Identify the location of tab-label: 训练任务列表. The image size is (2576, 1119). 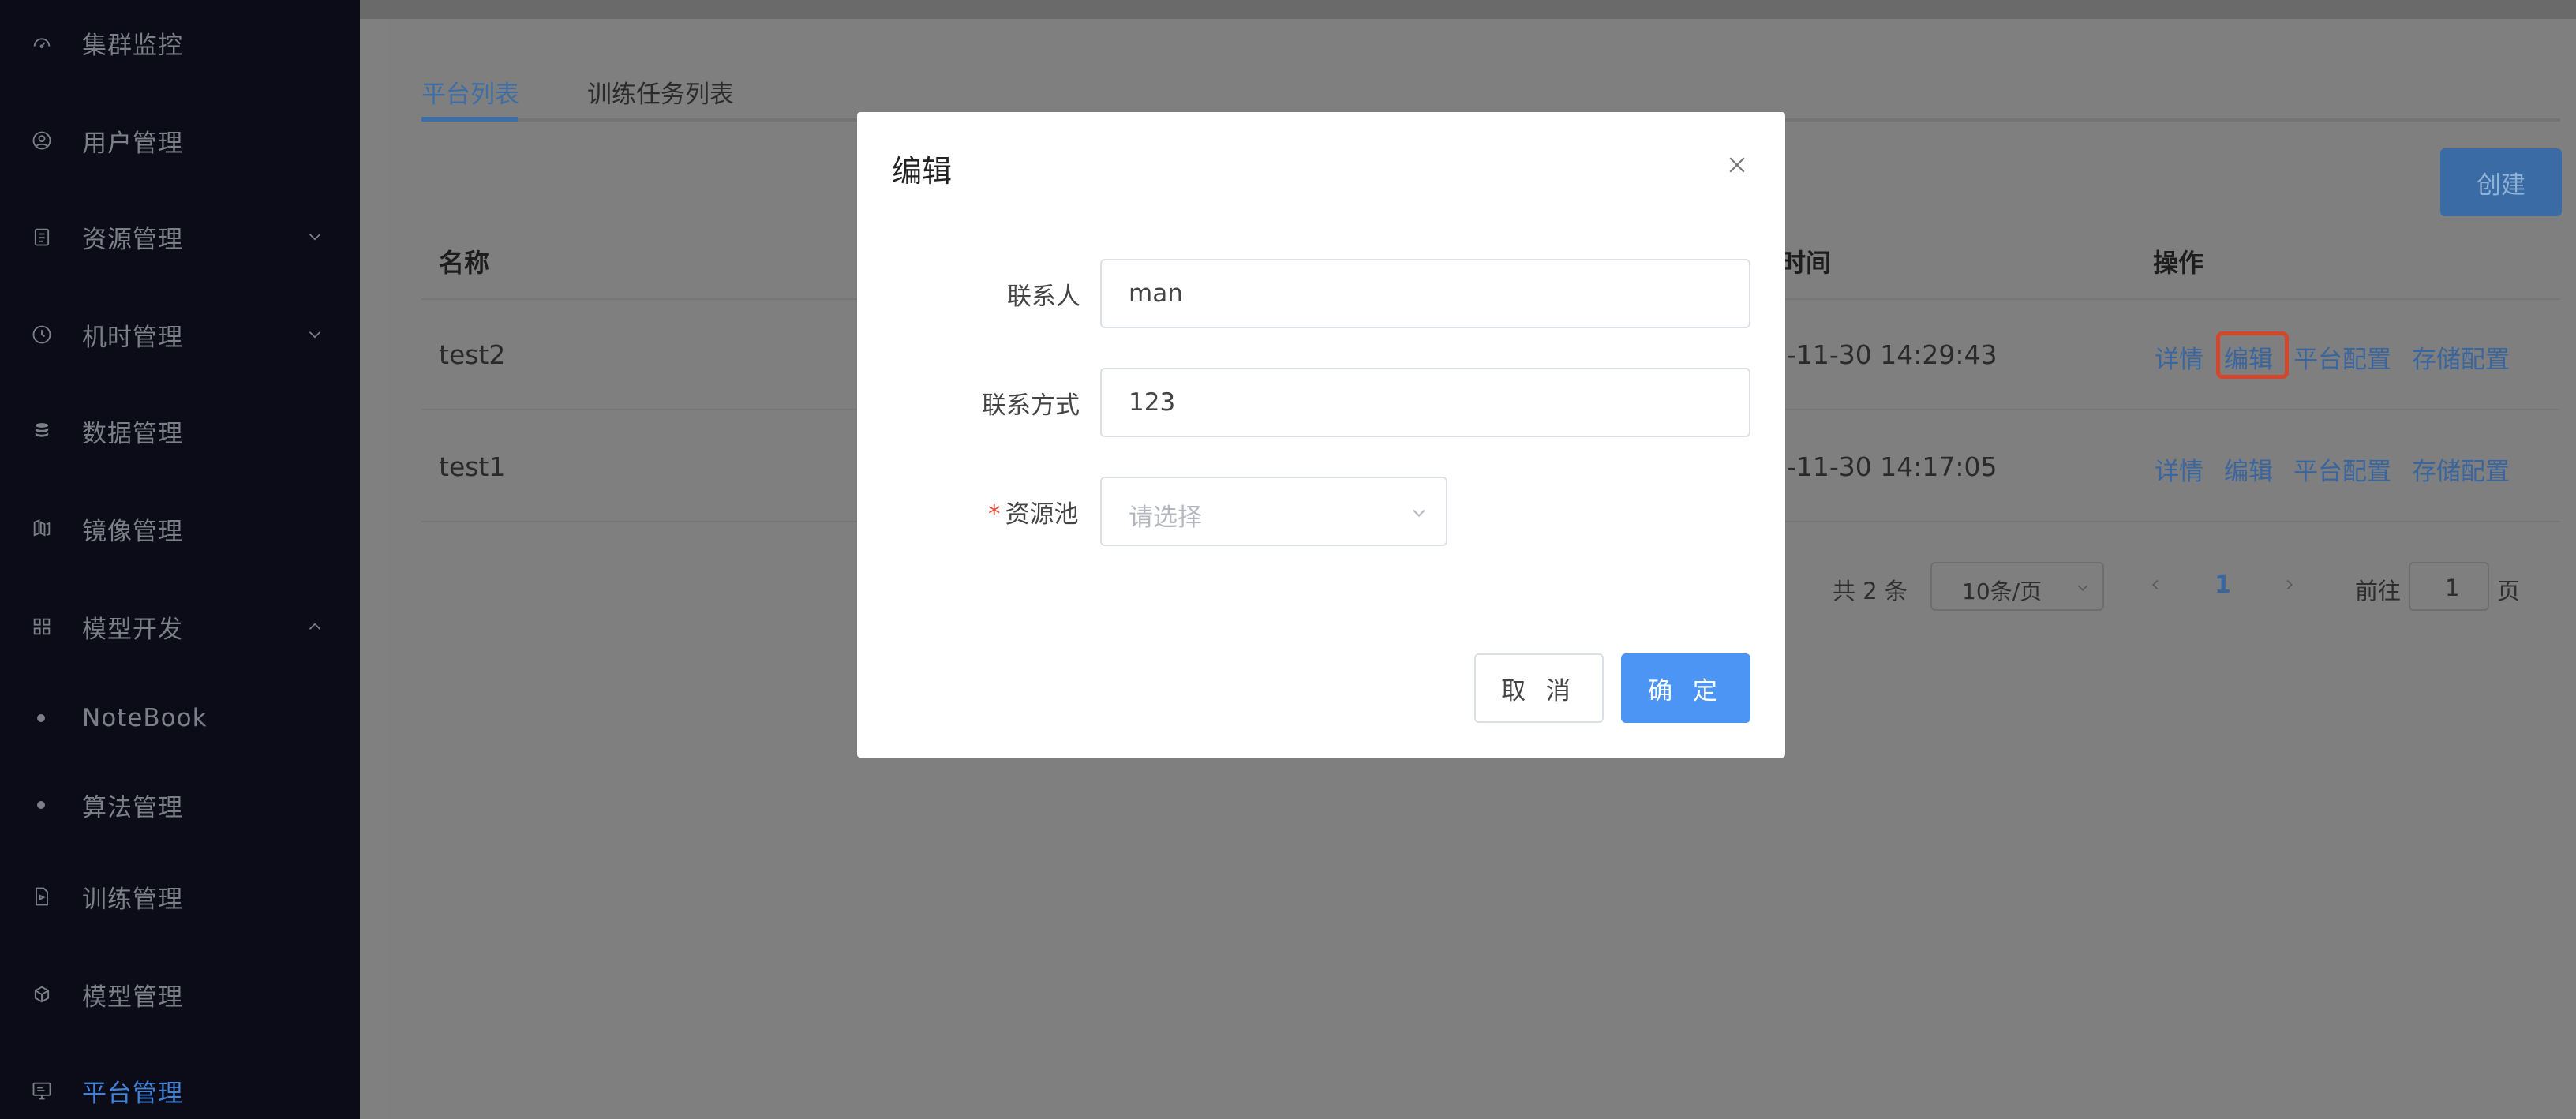
(660, 94).